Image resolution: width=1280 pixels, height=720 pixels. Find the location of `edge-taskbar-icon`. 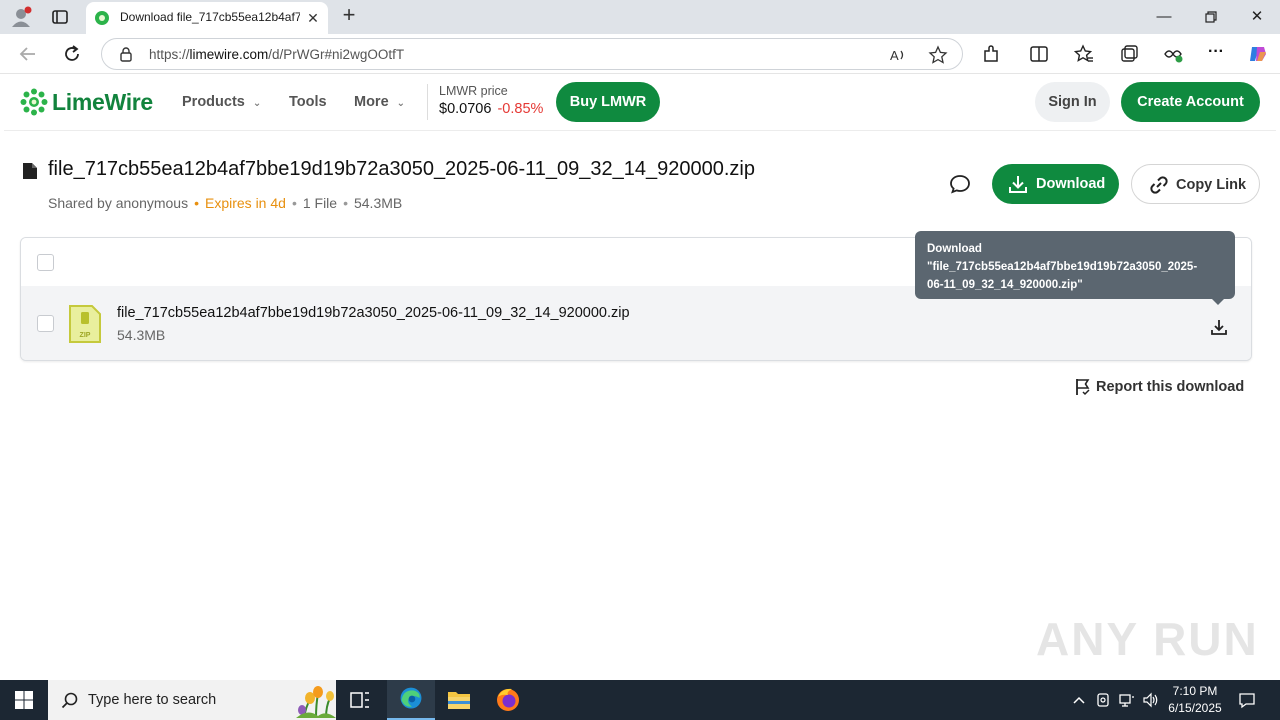

edge-taskbar-icon is located at coordinates (411, 700).